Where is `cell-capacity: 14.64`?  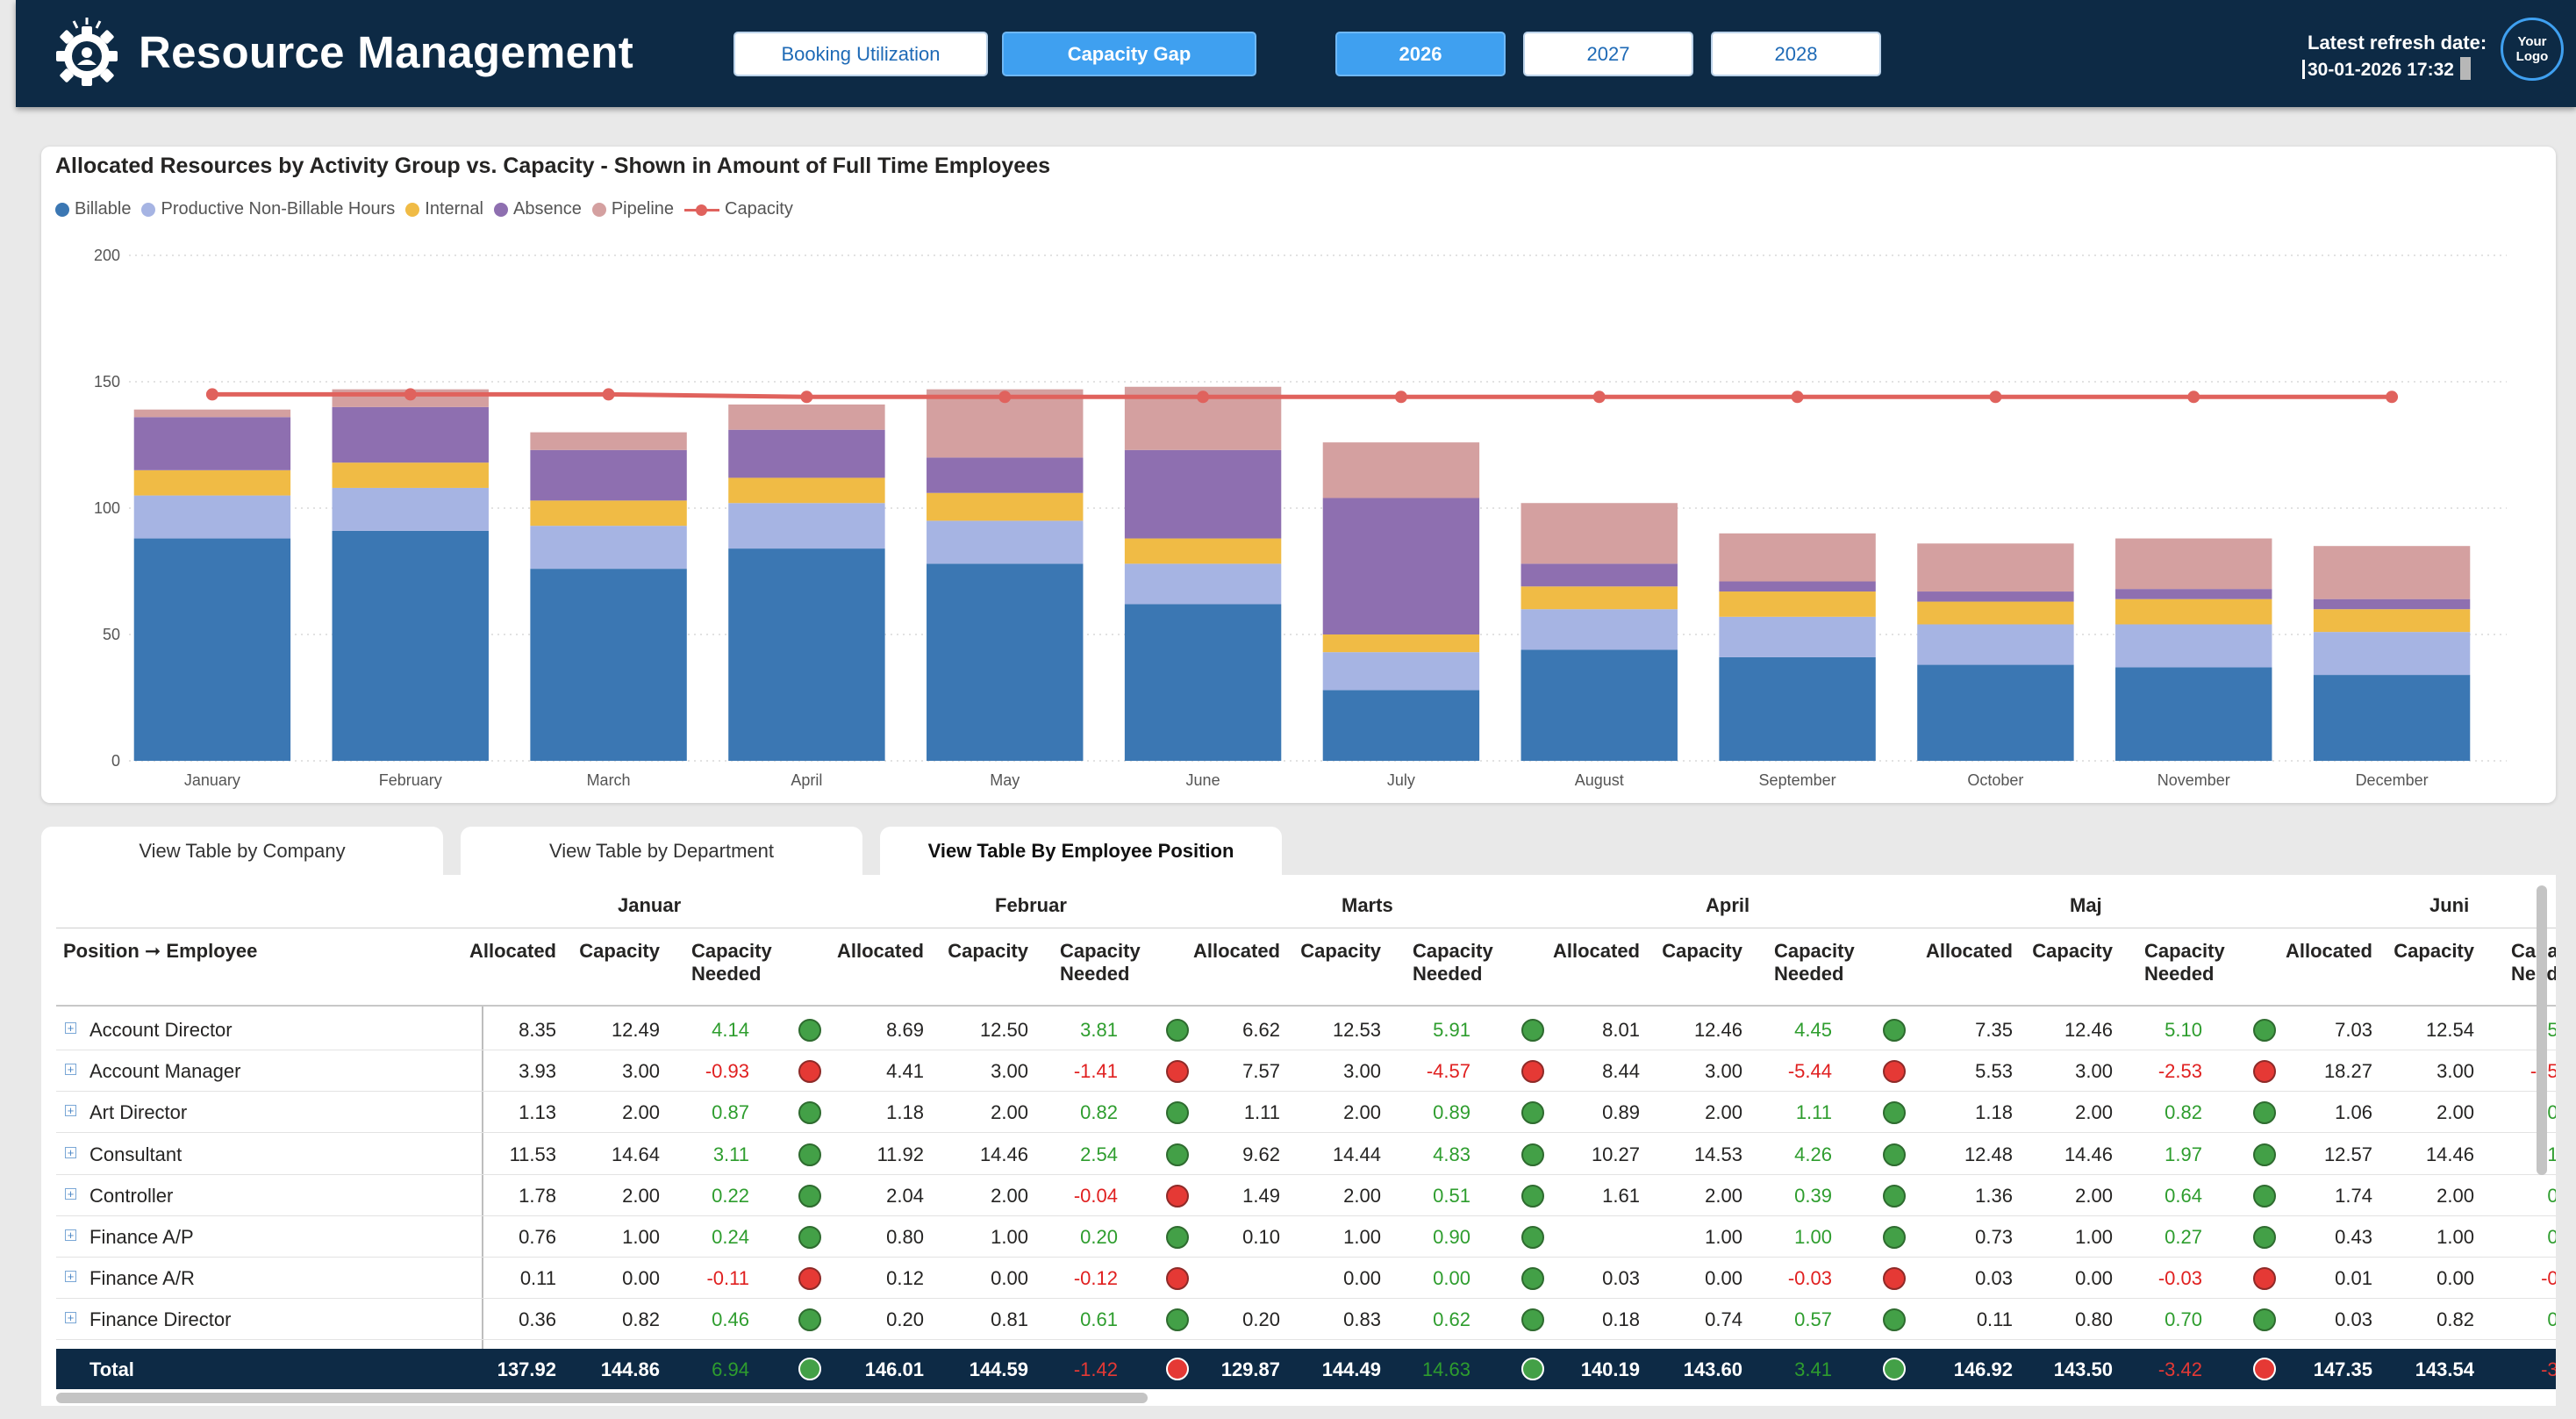 cell-capacity: 14.64 is located at coordinates (635, 1154).